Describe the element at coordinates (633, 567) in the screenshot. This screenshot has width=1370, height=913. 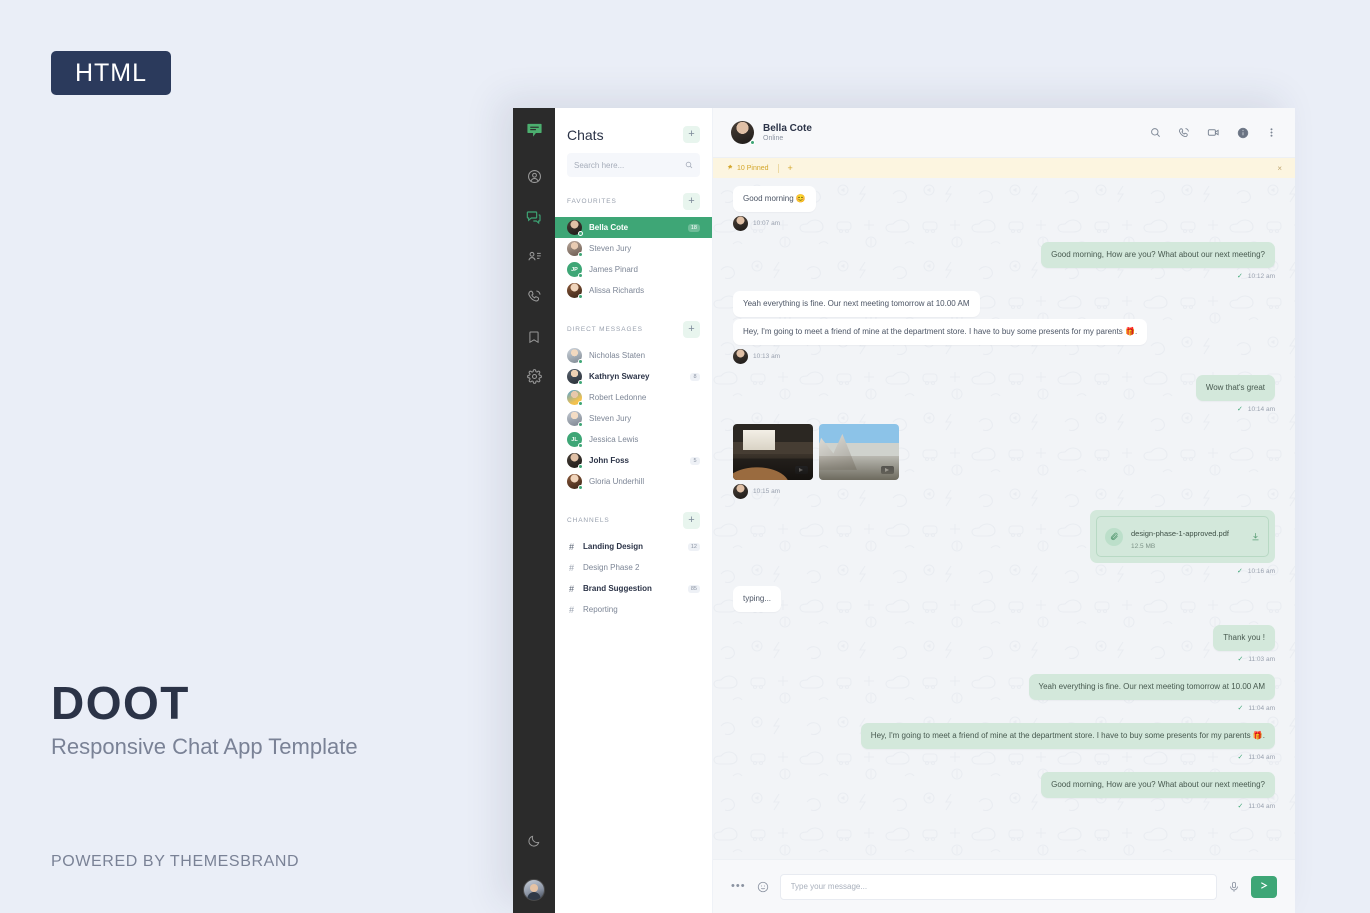
I see `channel-item: # Design Phase 2` at that location.